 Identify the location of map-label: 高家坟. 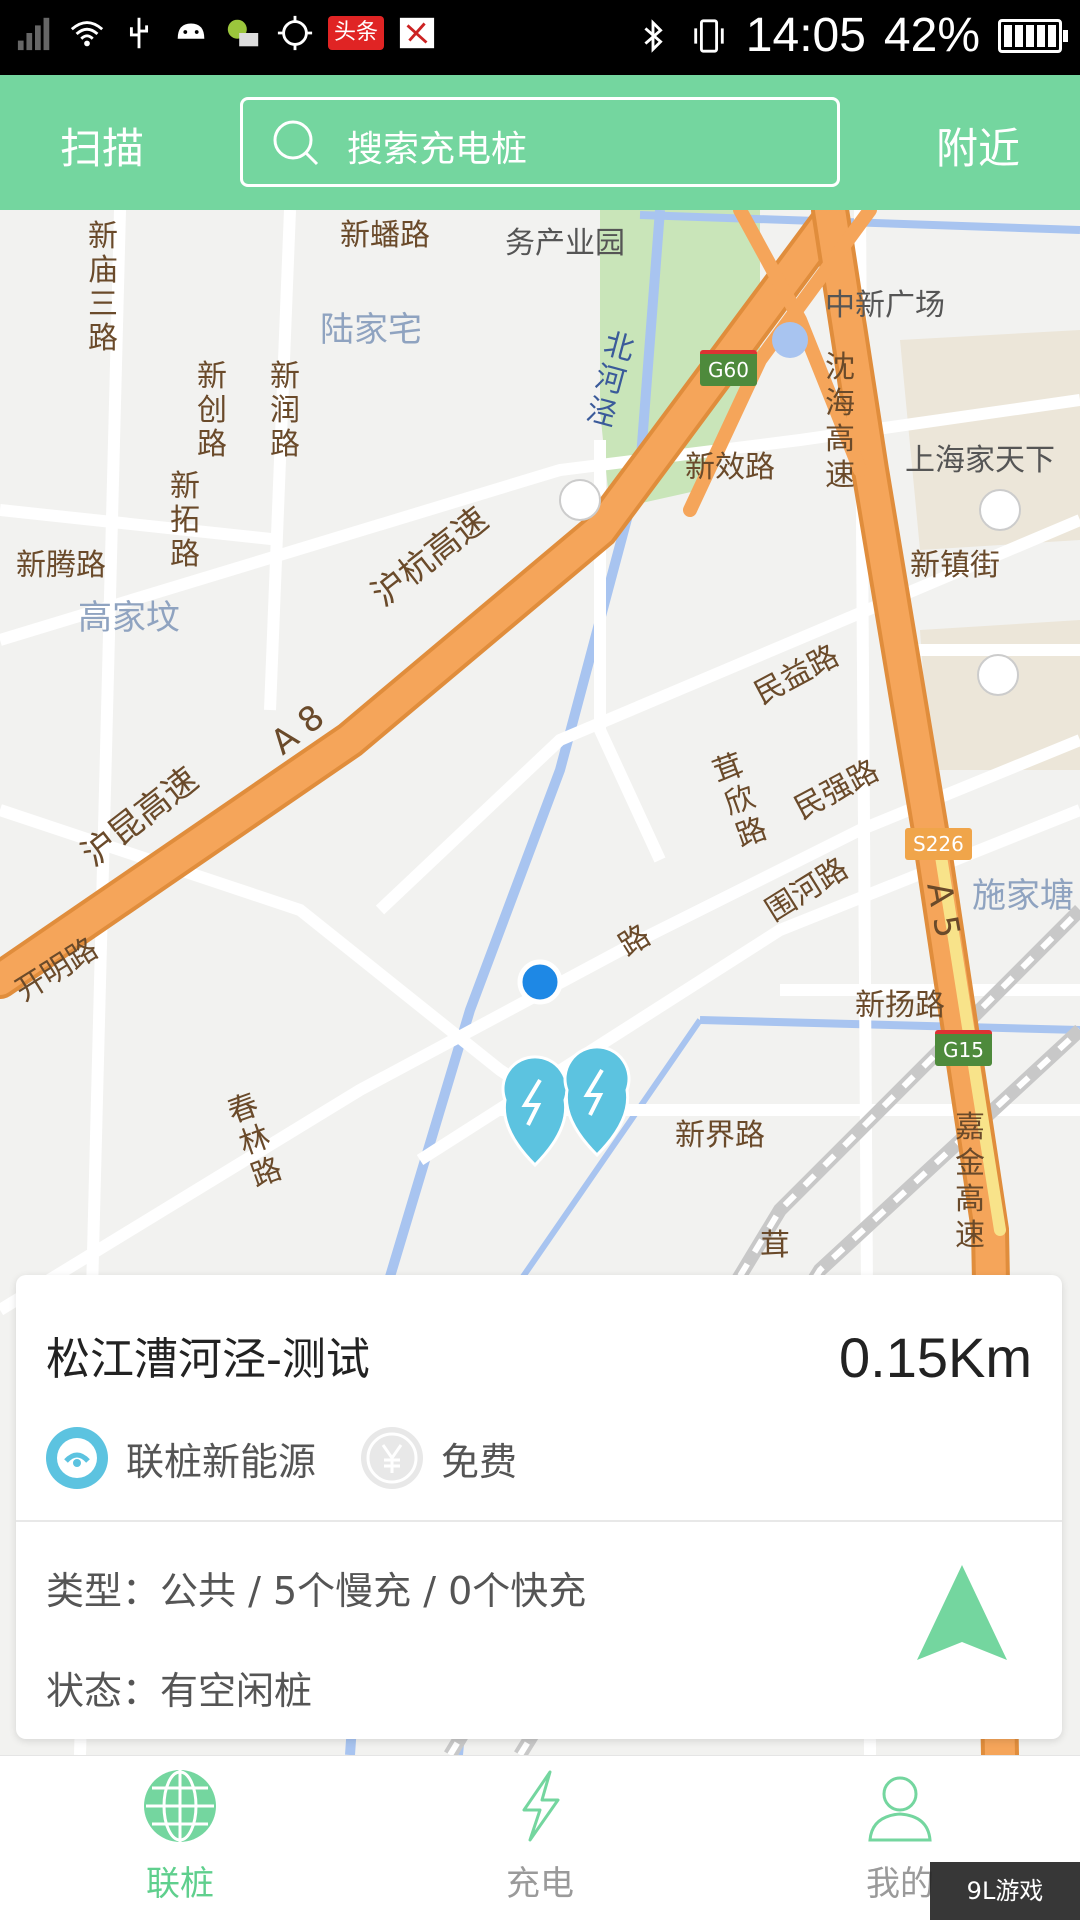
(129, 618).